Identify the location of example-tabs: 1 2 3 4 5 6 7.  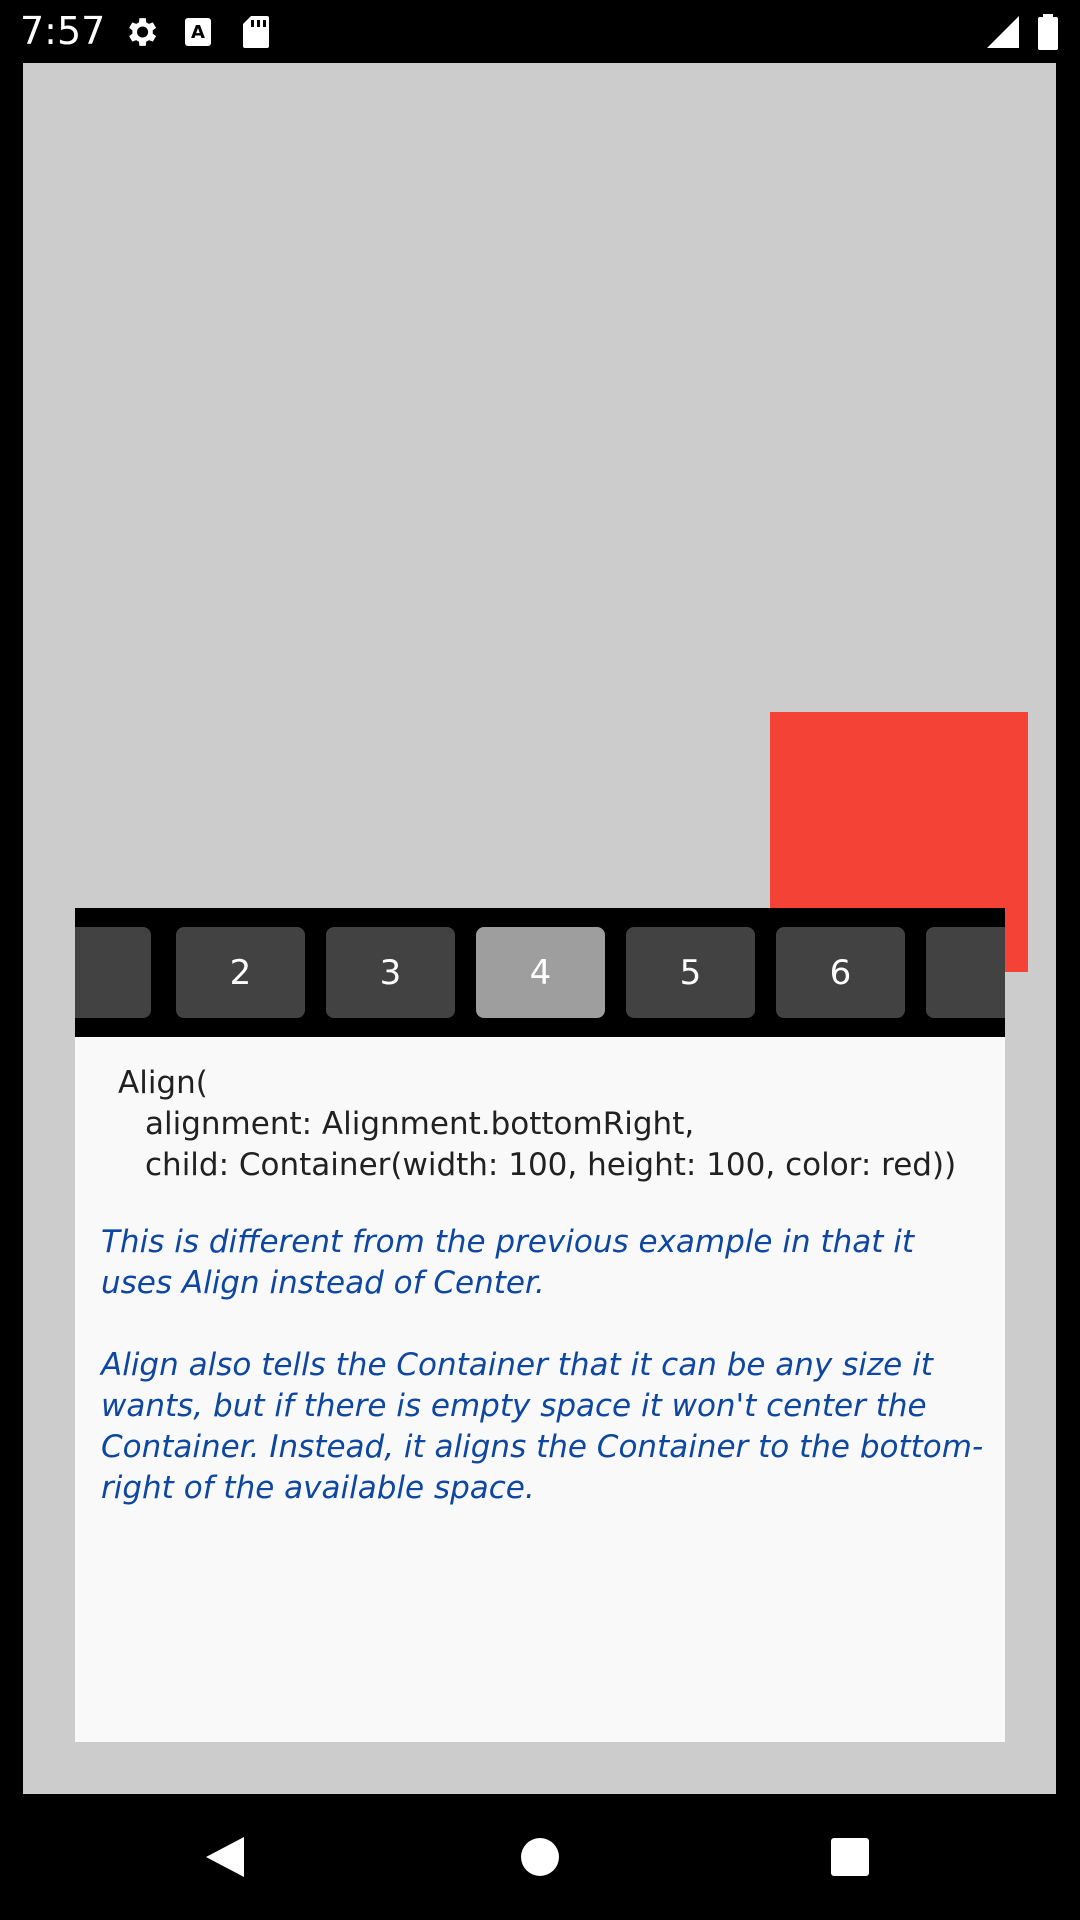
(540, 972).